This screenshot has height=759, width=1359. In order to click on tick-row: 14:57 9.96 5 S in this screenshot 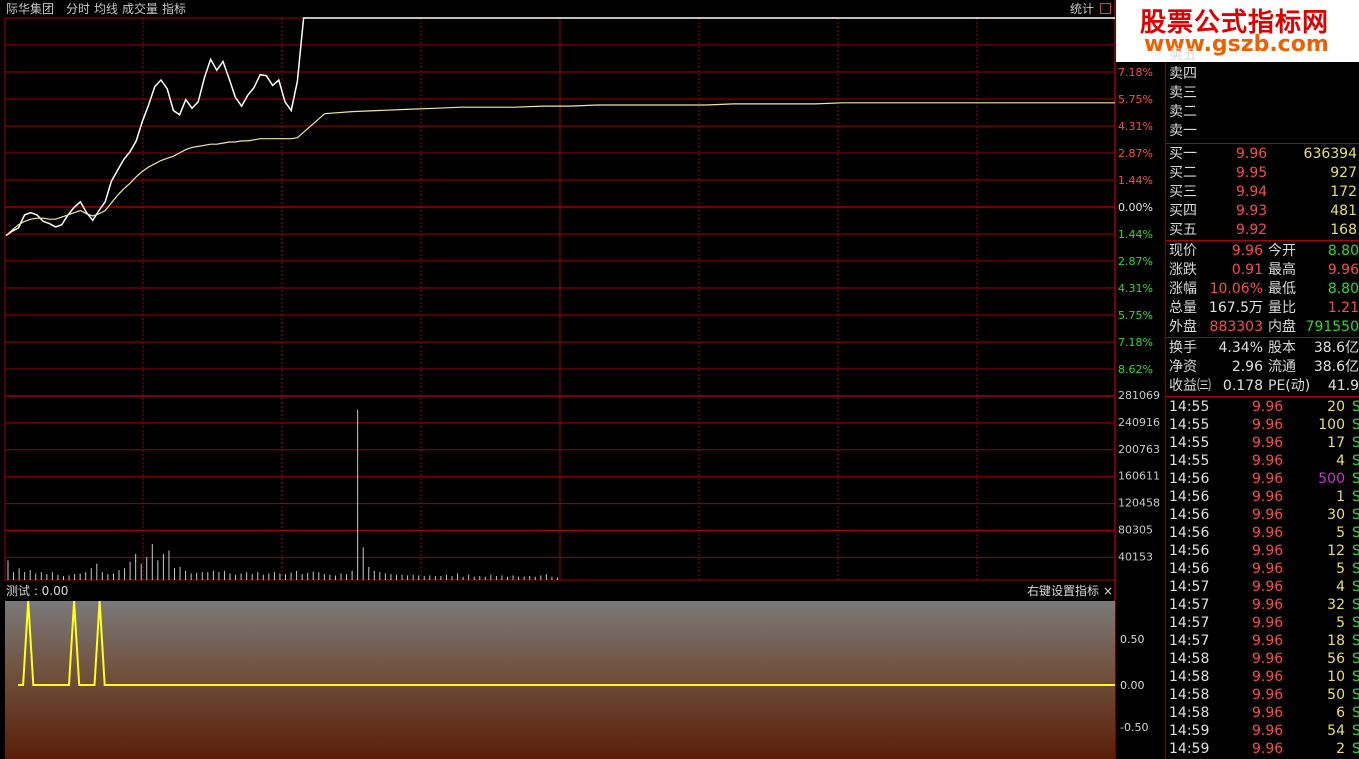, I will do `click(1262, 623)`.